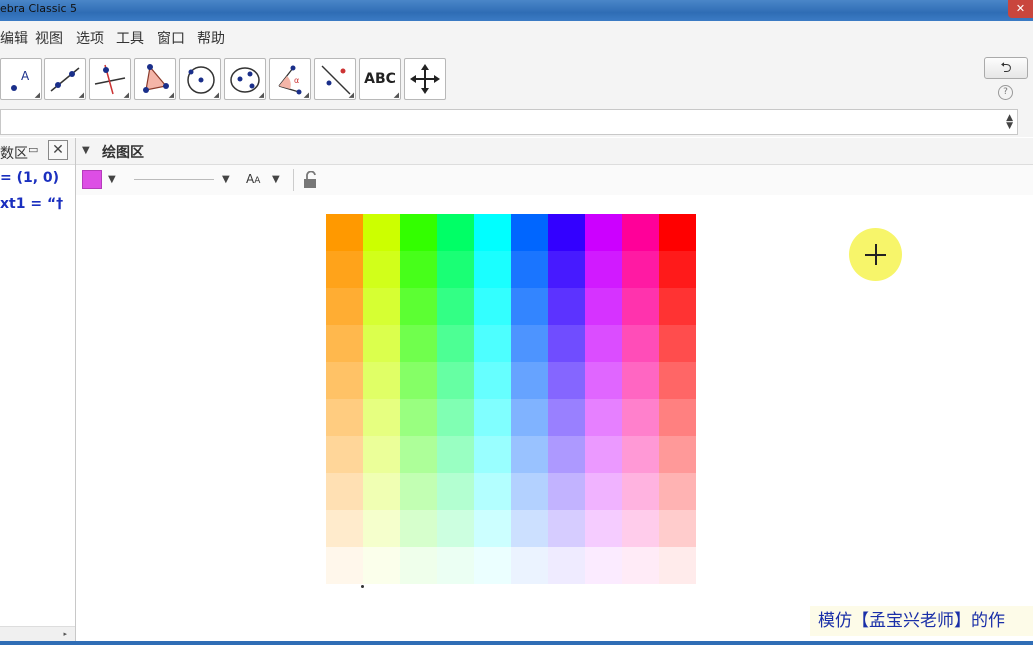 The height and width of the screenshot is (645, 1033). What do you see at coordinates (1005, 92) in the screenshot?
I see `help-icon: ?` at bounding box center [1005, 92].